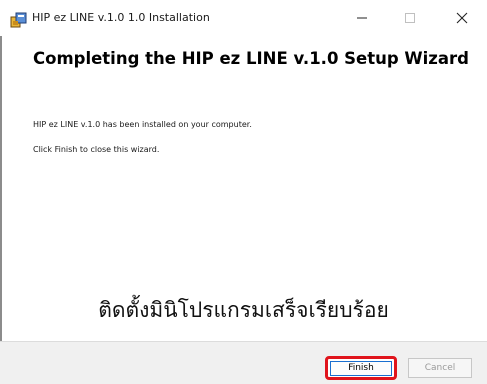 Image resolution: width=487 pixels, height=384 pixels. I want to click on title-bar: HIP ez LINE v.1.0 1.0 Installation, so click(243, 18).